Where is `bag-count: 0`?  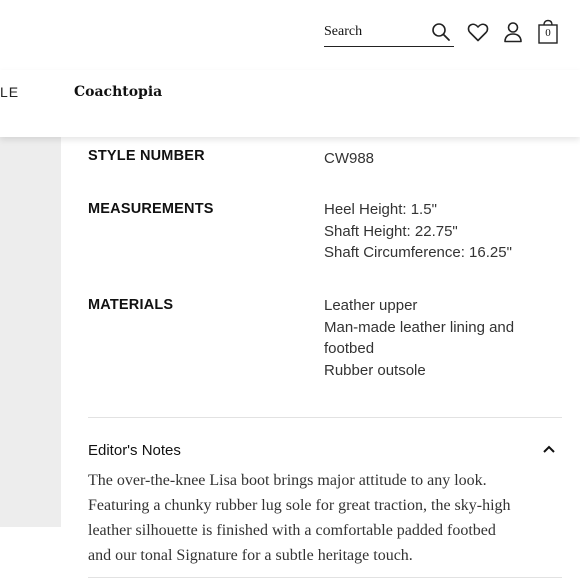 bag-count: 0 is located at coordinates (548, 33).